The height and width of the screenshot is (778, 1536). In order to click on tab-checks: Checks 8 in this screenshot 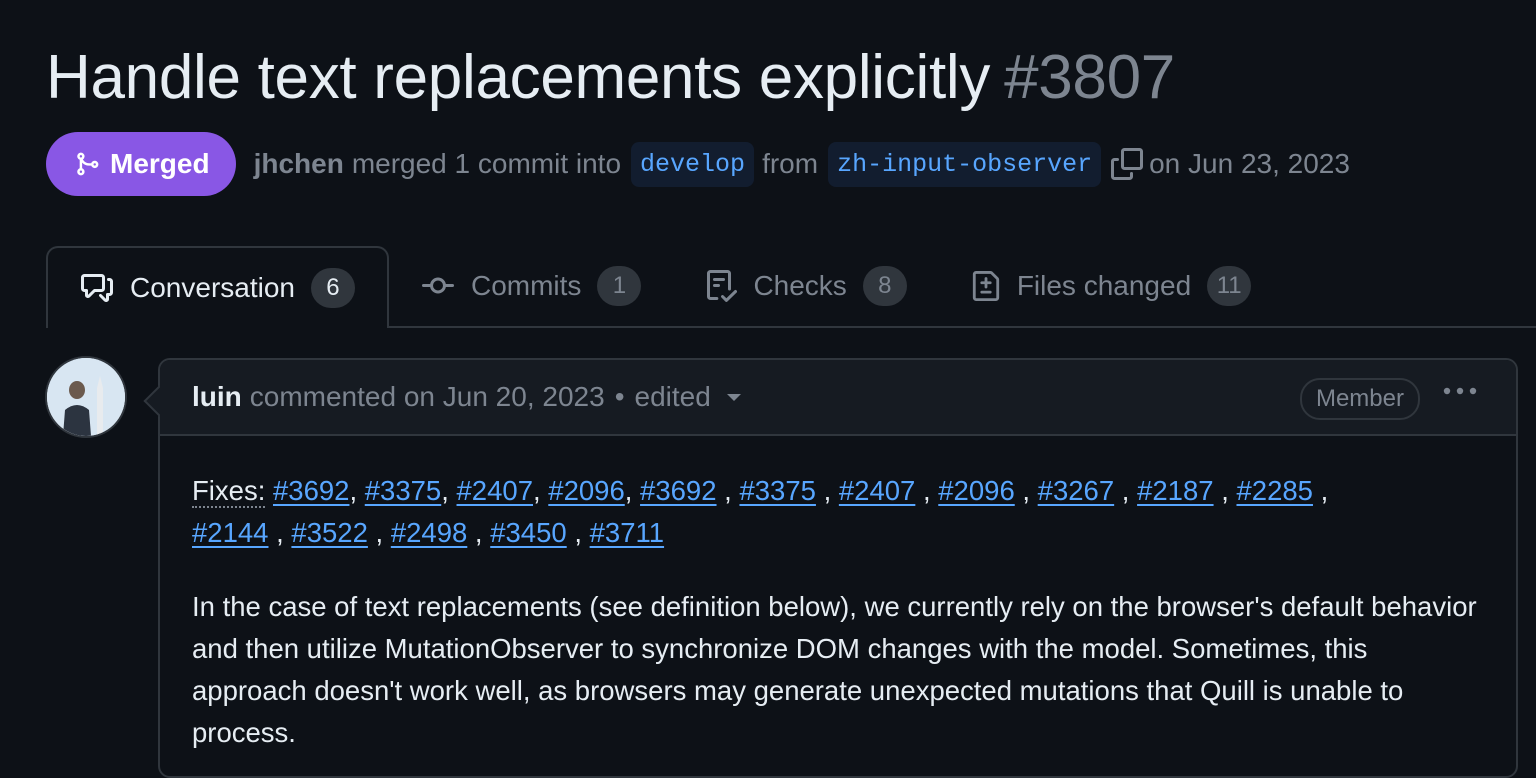, I will do `click(805, 286)`.